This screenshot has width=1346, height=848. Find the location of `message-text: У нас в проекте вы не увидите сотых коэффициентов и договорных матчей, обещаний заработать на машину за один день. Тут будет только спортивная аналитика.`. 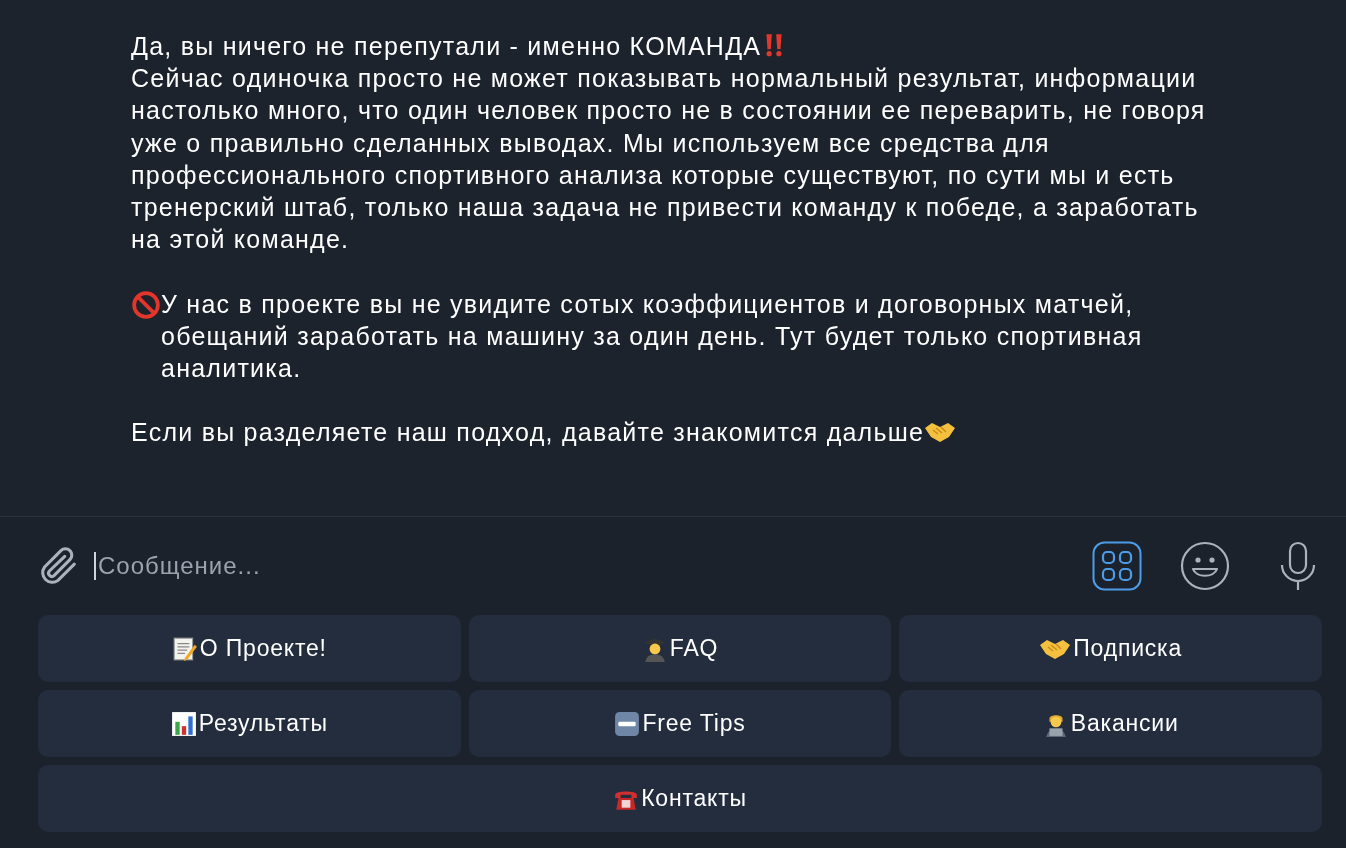

message-text: У нас в проекте вы не увидите сотых коэффициентов и договорных матчей, обещаний заработать на машину за один день. Тут будет только спортивная аналитика. is located at coordinates (652, 336).